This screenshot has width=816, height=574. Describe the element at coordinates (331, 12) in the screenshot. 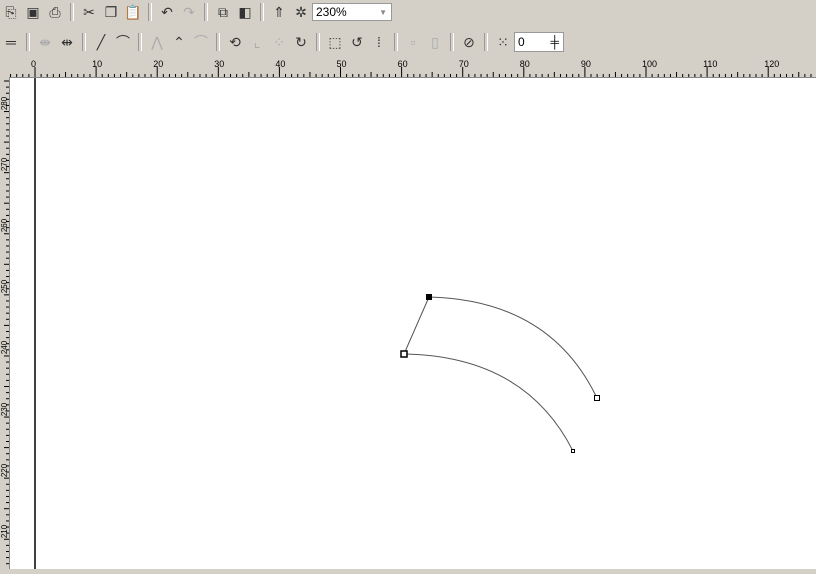

I see `zoom-value: 230%` at that location.